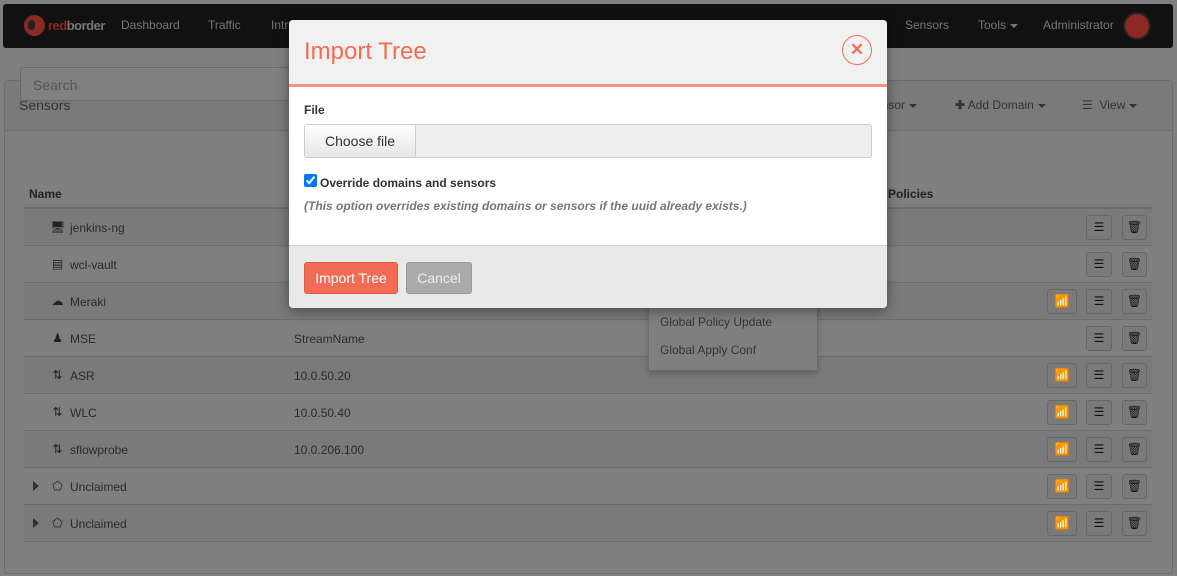  What do you see at coordinates (160, 84) in the screenshot?
I see `search-input: Search` at bounding box center [160, 84].